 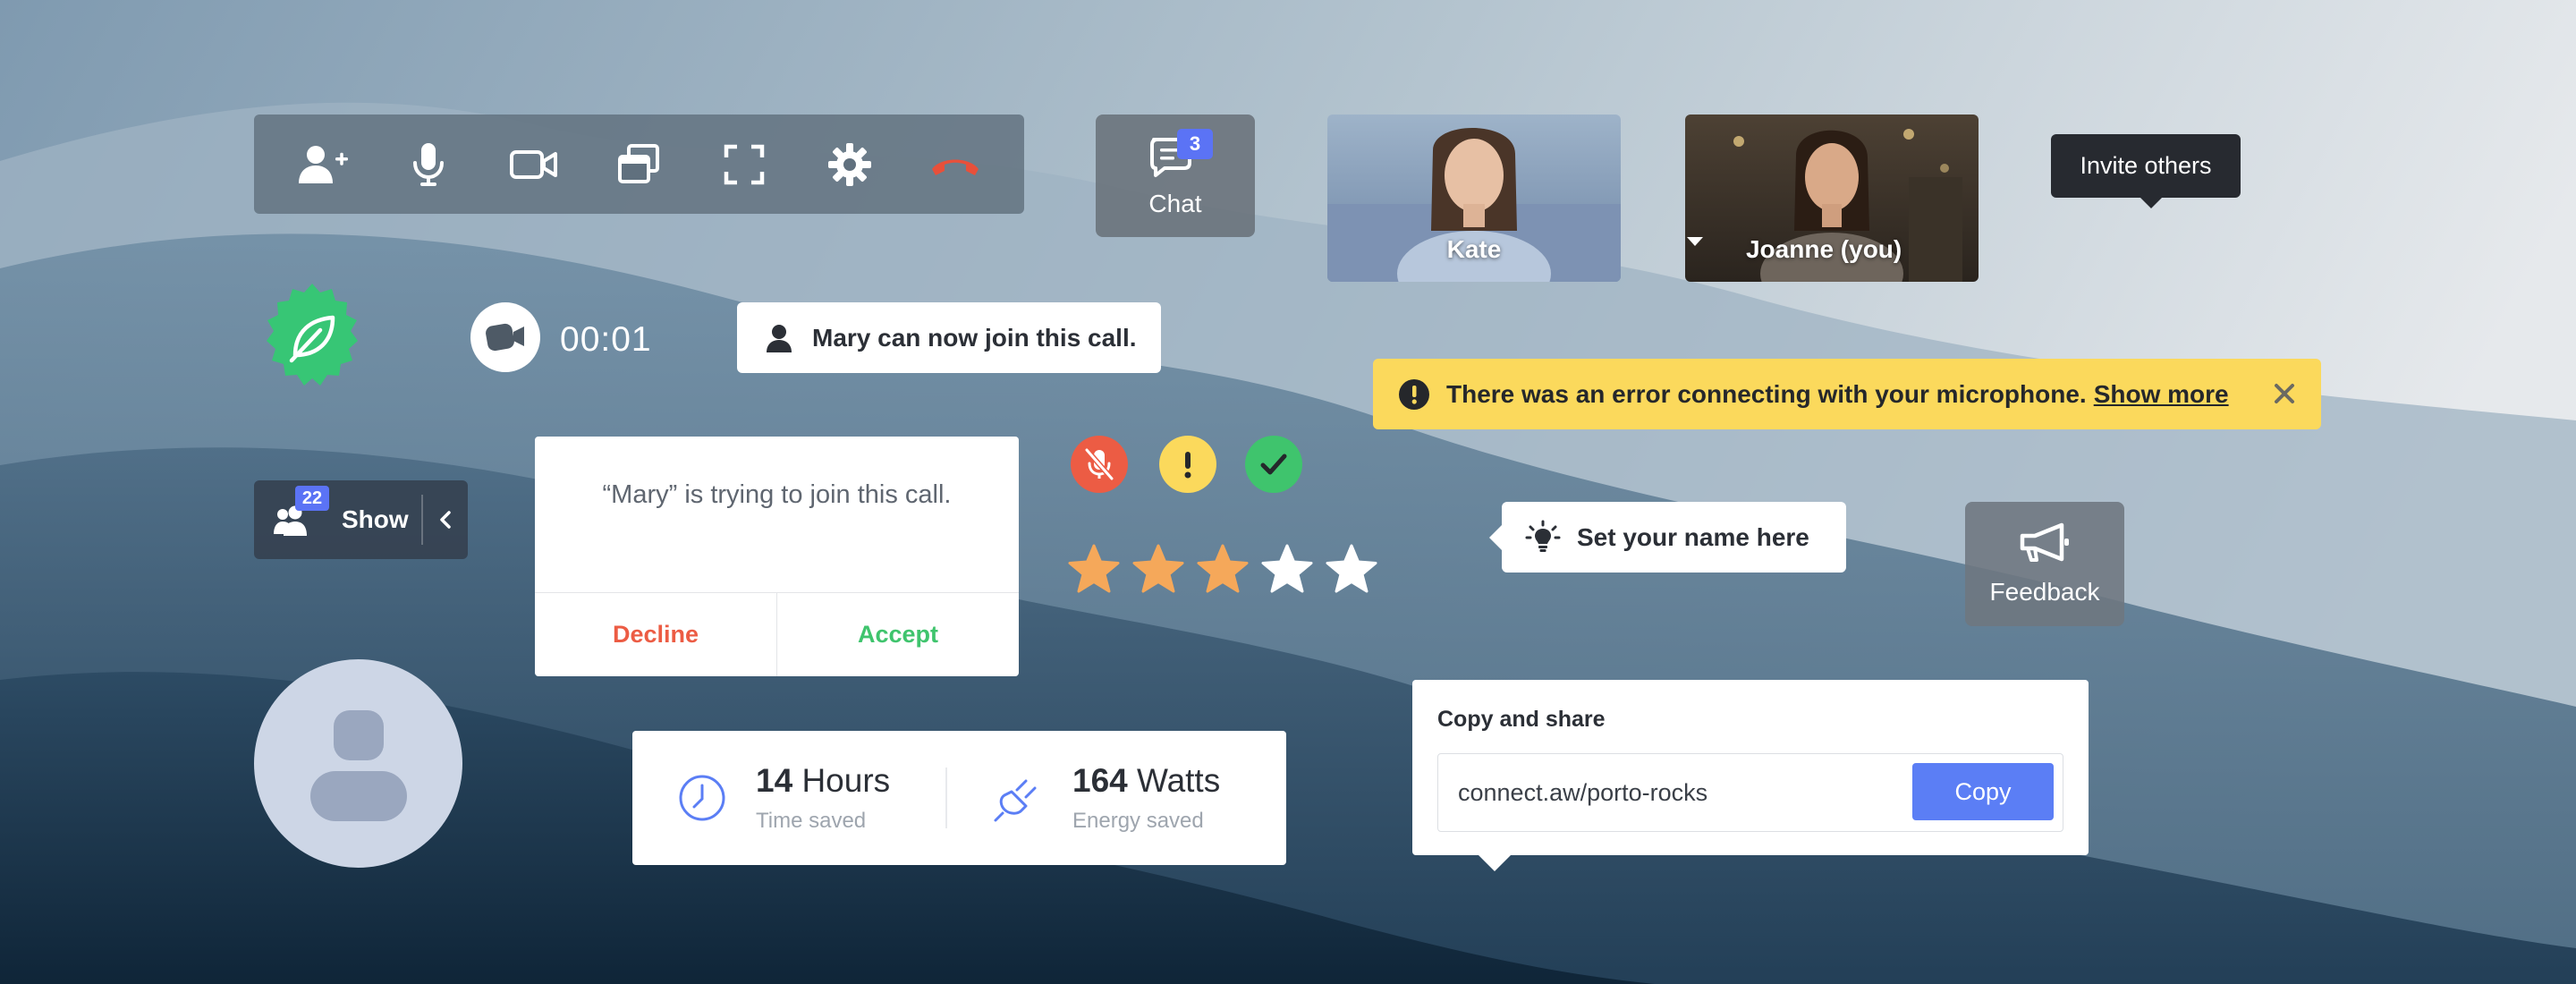 What do you see at coordinates (777, 494) in the screenshot?
I see `join-request-message: “Mary” is trying to join this call.` at bounding box center [777, 494].